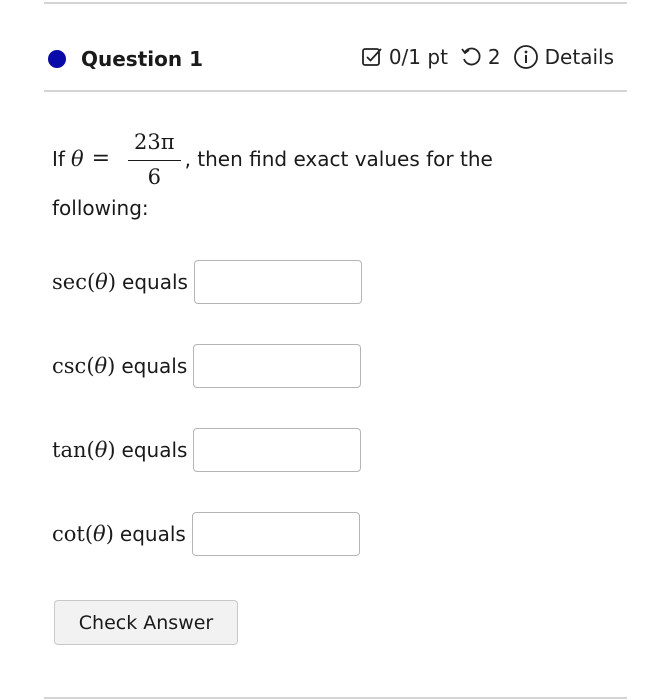  What do you see at coordinates (338, 159) in the screenshot?
I see `problem-suffix: , then find exact values for the` at bounding box center [338, 159].